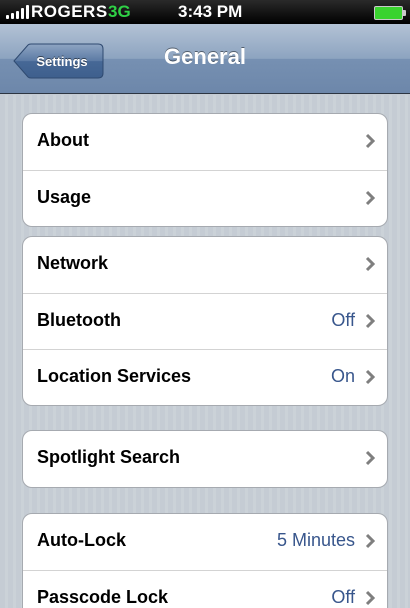 The height and width of the screenshot is (608, 410). I want to click on row-label: Location Services, so click(114, 376).